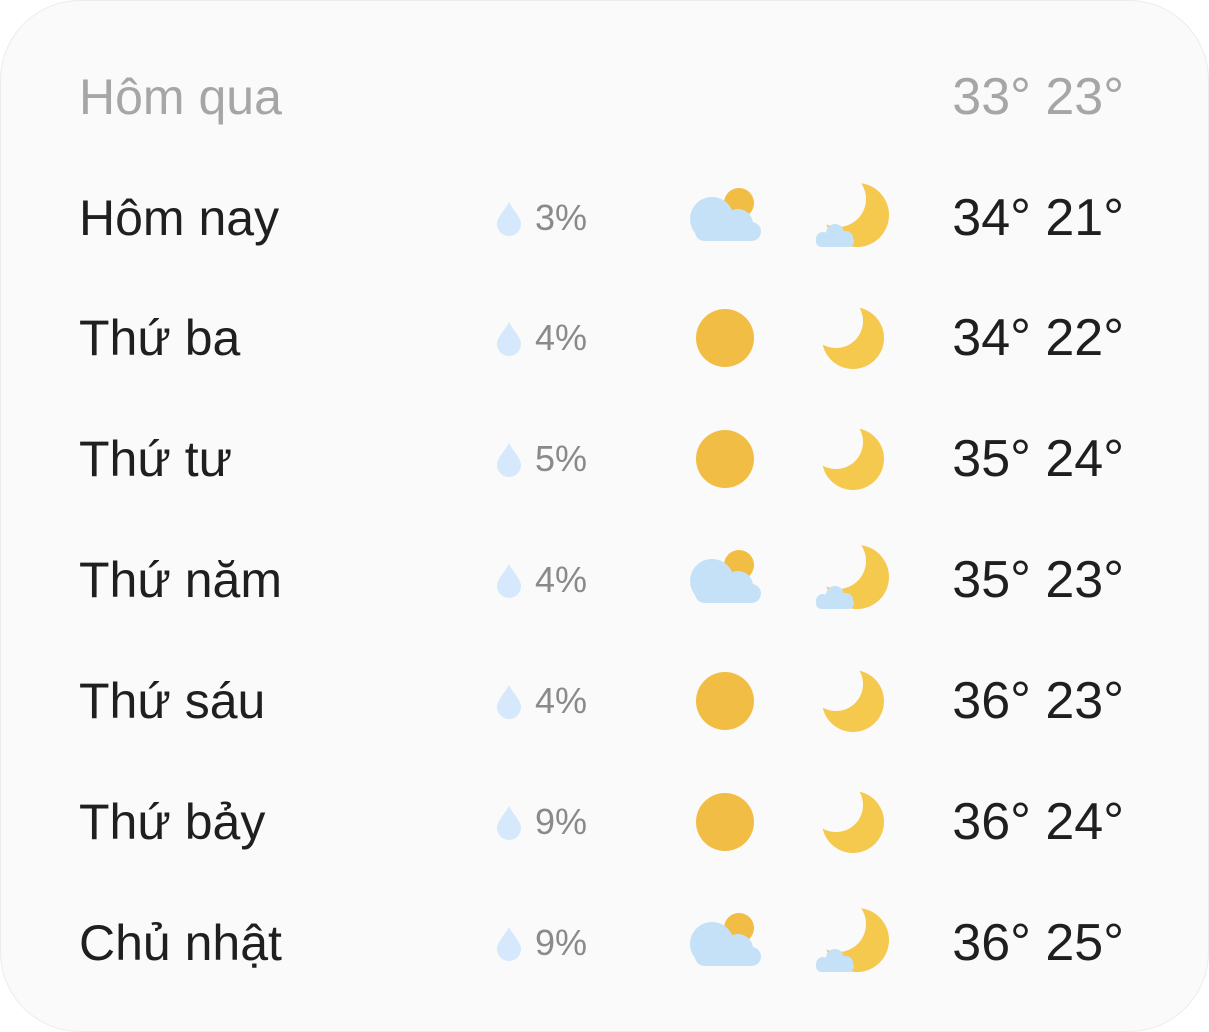  What do you see at coordinates (172, 822) in the screenshot?
I see `day-label: Thứ bảy` at bounding box center [172, 822].